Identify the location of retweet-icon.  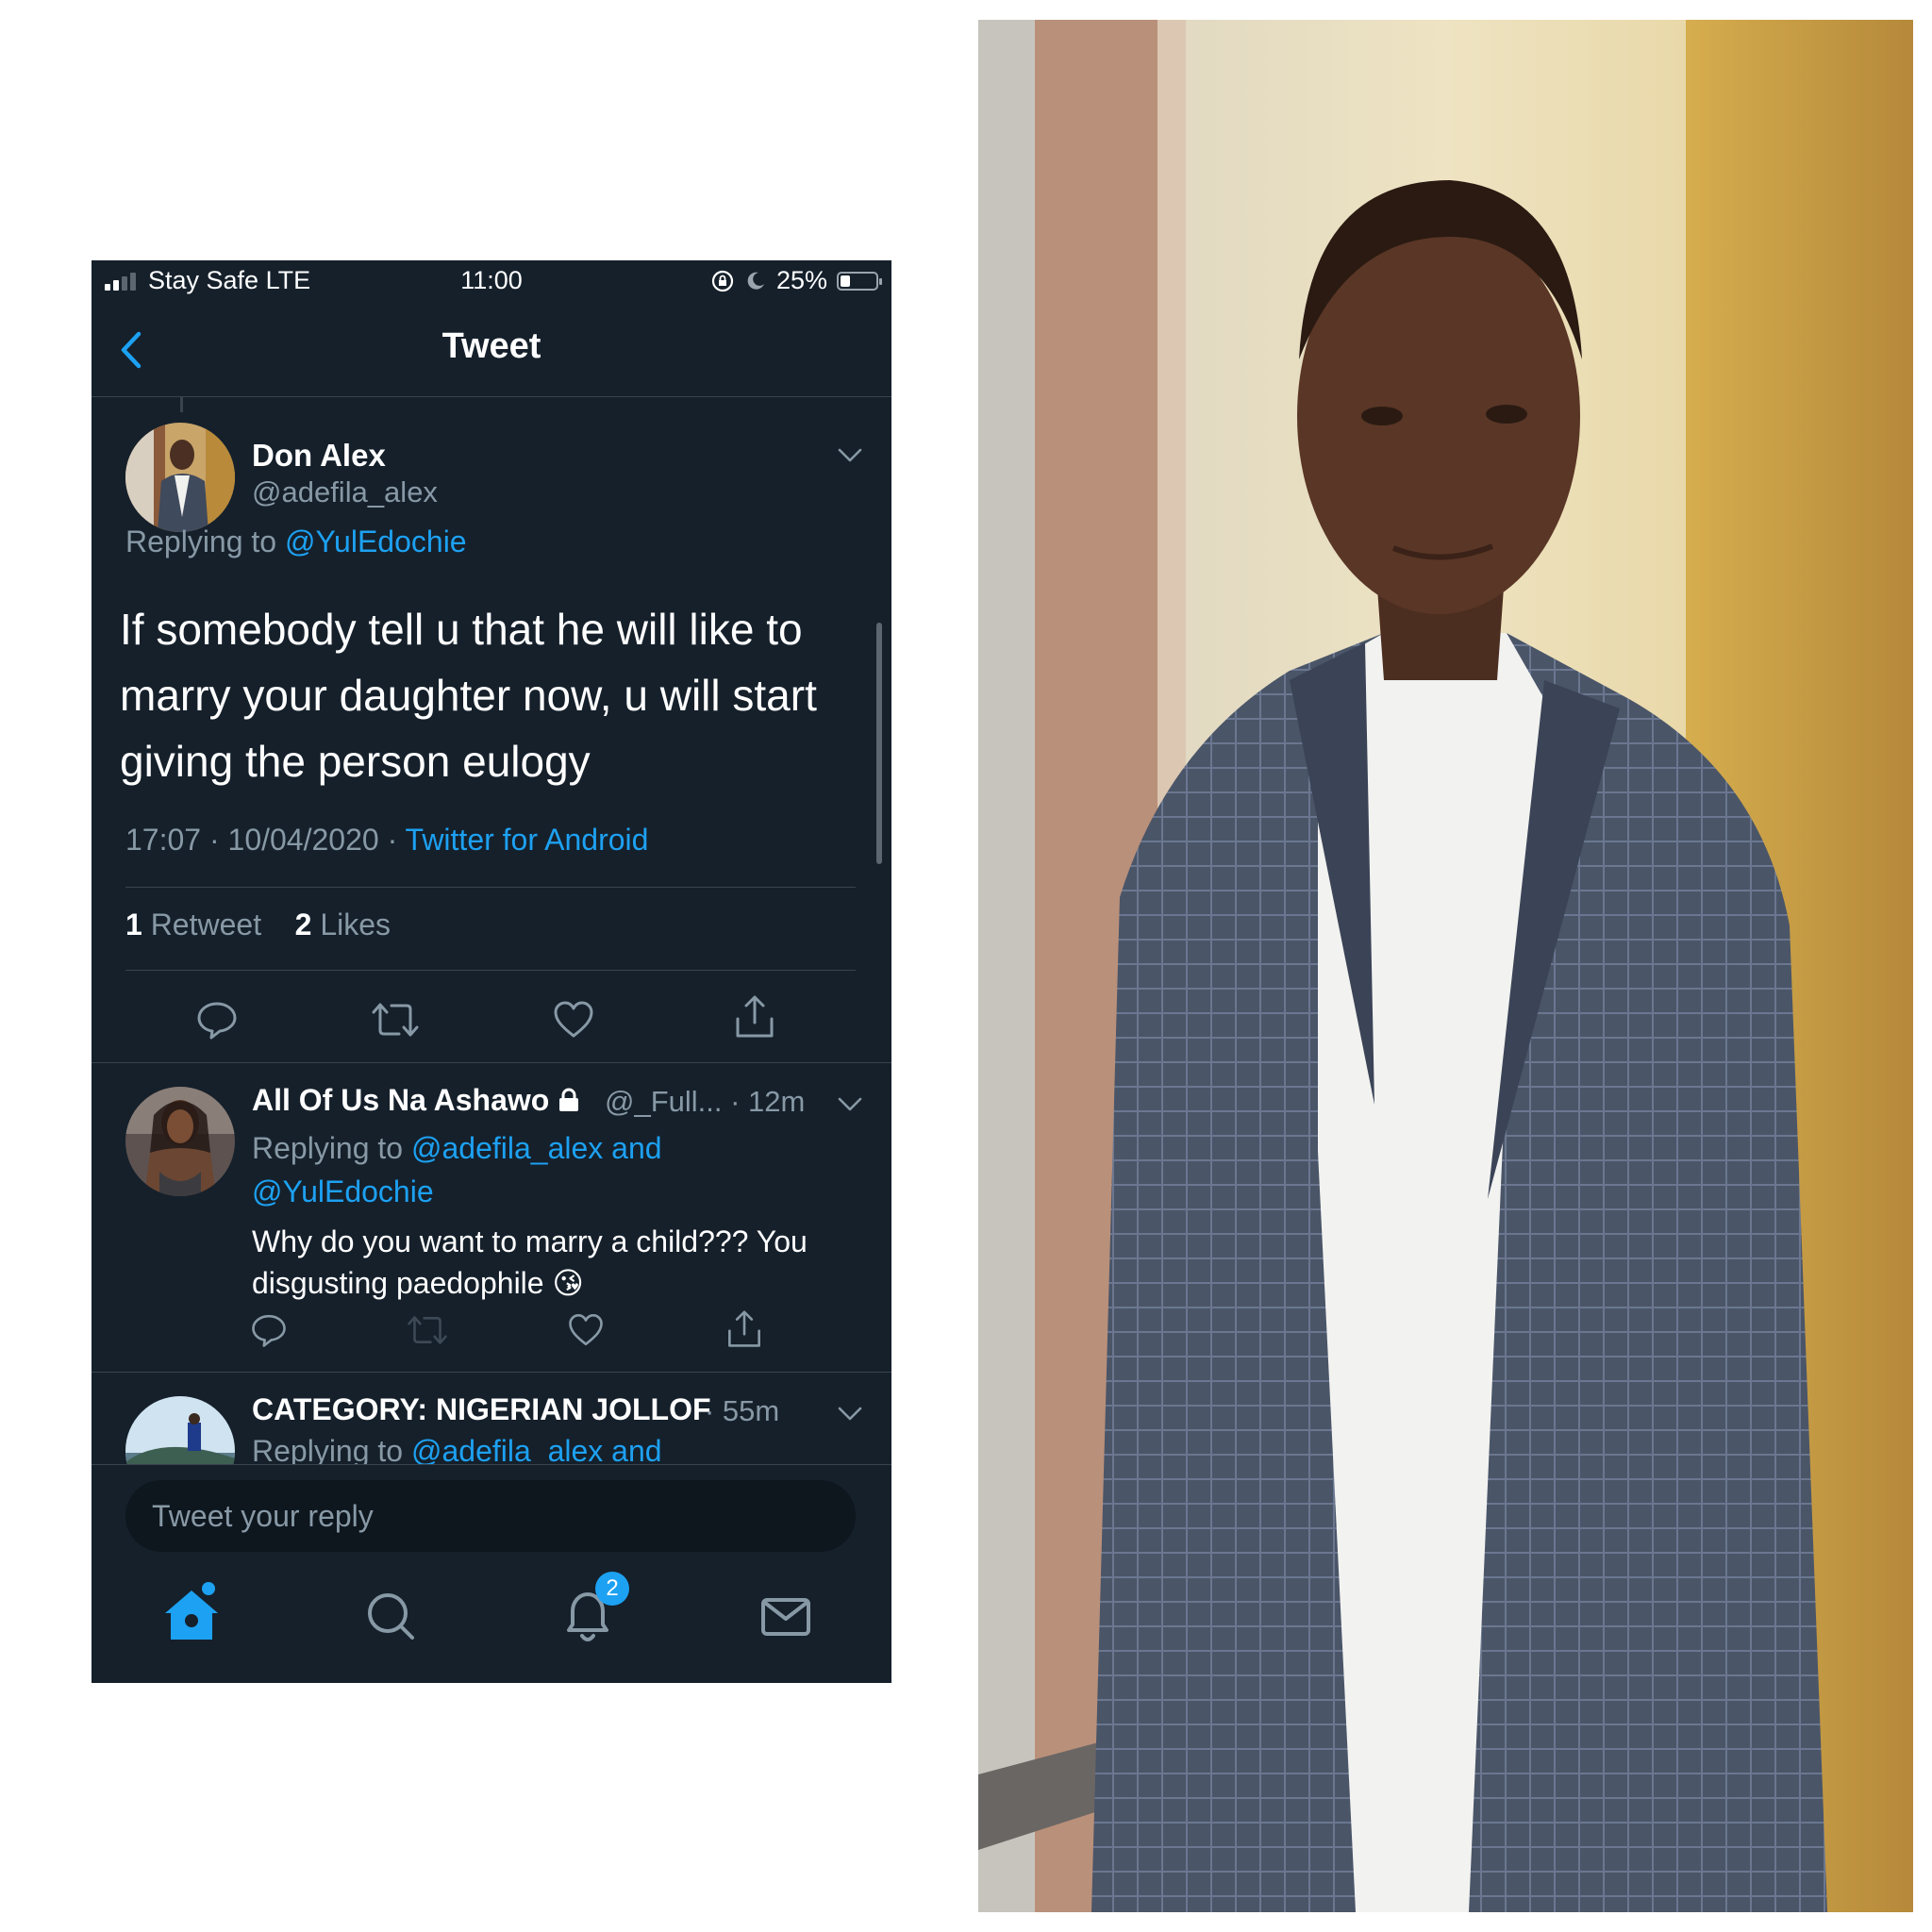
(396, 1020).